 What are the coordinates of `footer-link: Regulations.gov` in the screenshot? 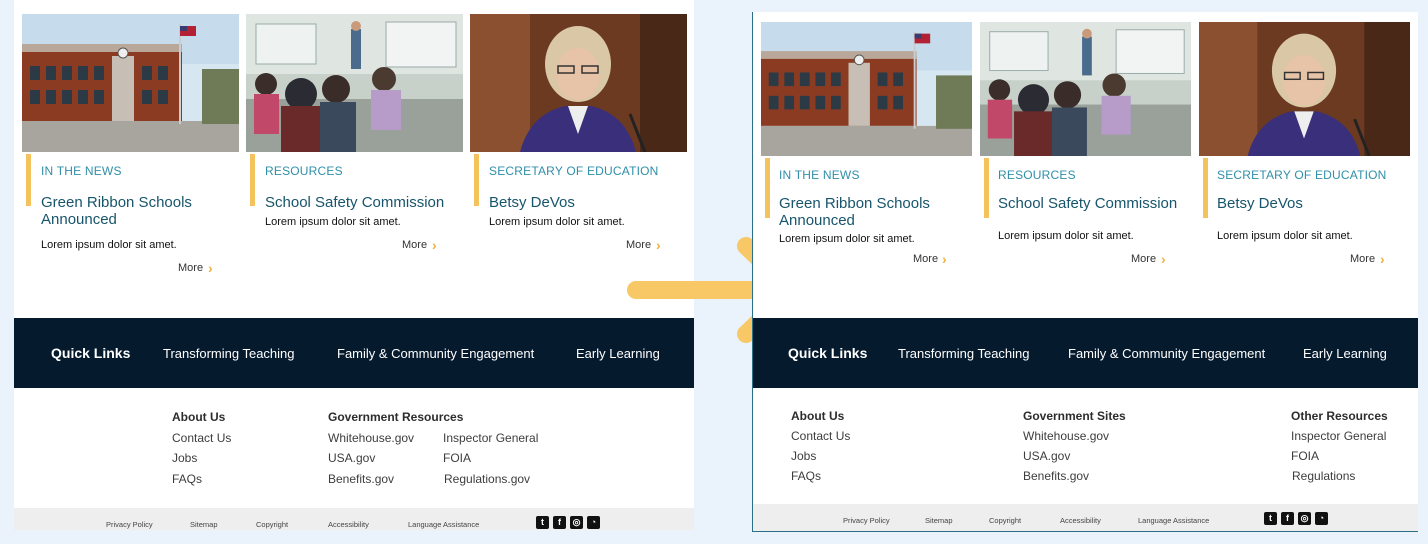 It's located at (487, 479).